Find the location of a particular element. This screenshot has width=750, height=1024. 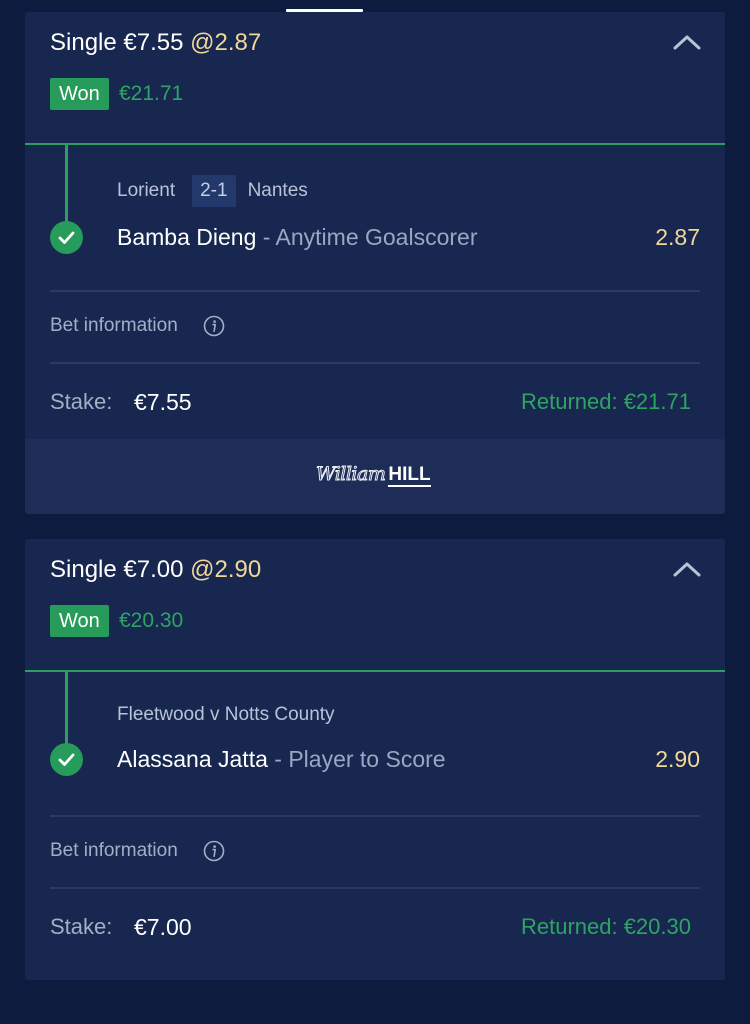

bet-title: Single €7.00 @2.90 is located at coordinates (155, 570).